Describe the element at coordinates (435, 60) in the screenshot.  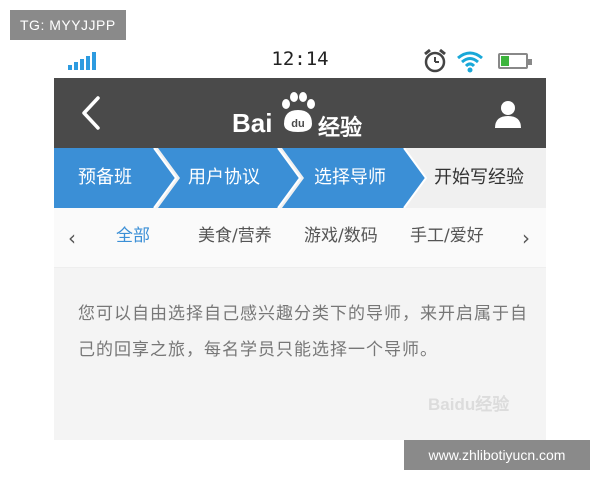
I see `alarm-clock-icon` at that location.